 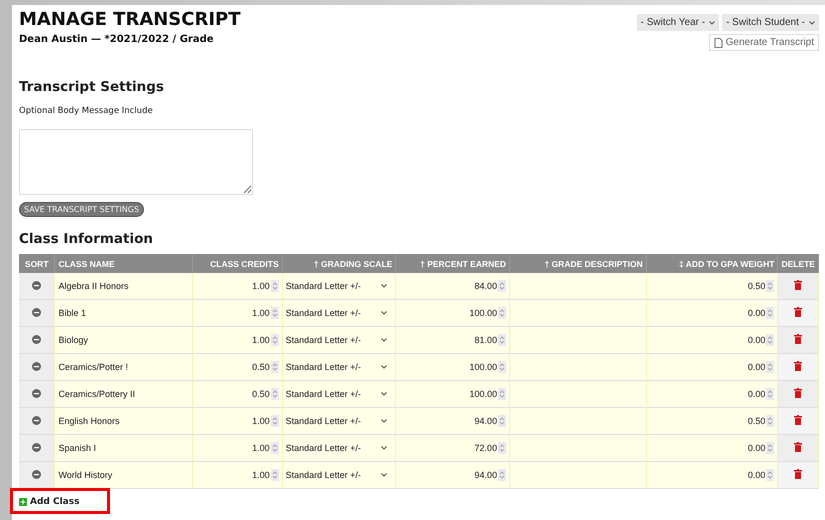 I want to click on column-header: ‡ ADD TO GPA WEIGHT, so click(x=712, y=263).